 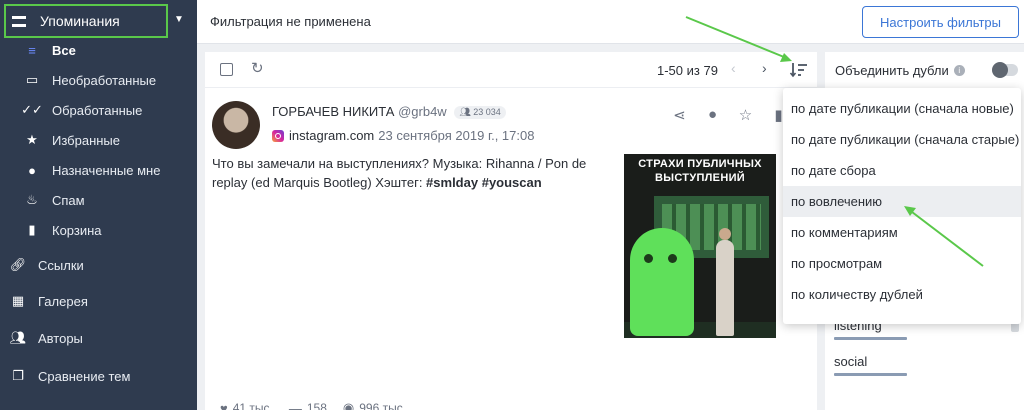 I want to click on sidebar-item-label: Ссылки, so click(x=61, y=265).